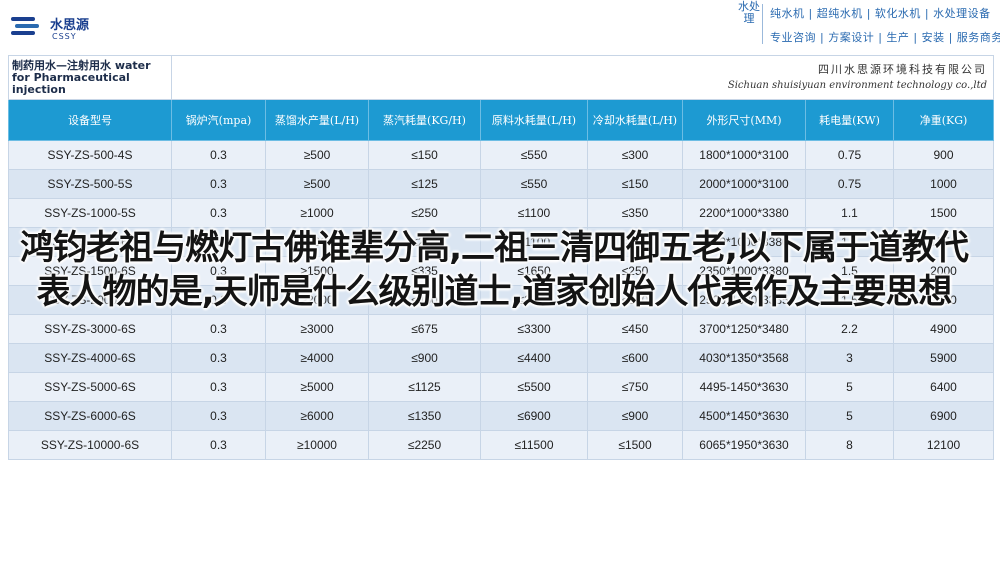 Image resolution: width=1000 pixels, height=581 pixels. What do you see at coordinates (943, 329) in the screenshot?
I see `table-cell: 4900` at bounding box center [943, 329].